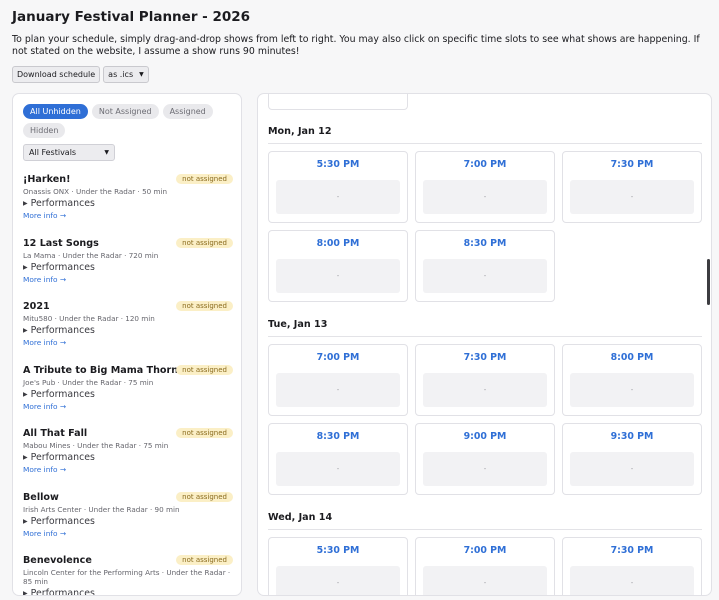  What do you see at coordinates (89, 318) in the screenshot?
I see `show-meta: Mitu580 · Under the Radar · 120 min` at bounding box center [89, 318].